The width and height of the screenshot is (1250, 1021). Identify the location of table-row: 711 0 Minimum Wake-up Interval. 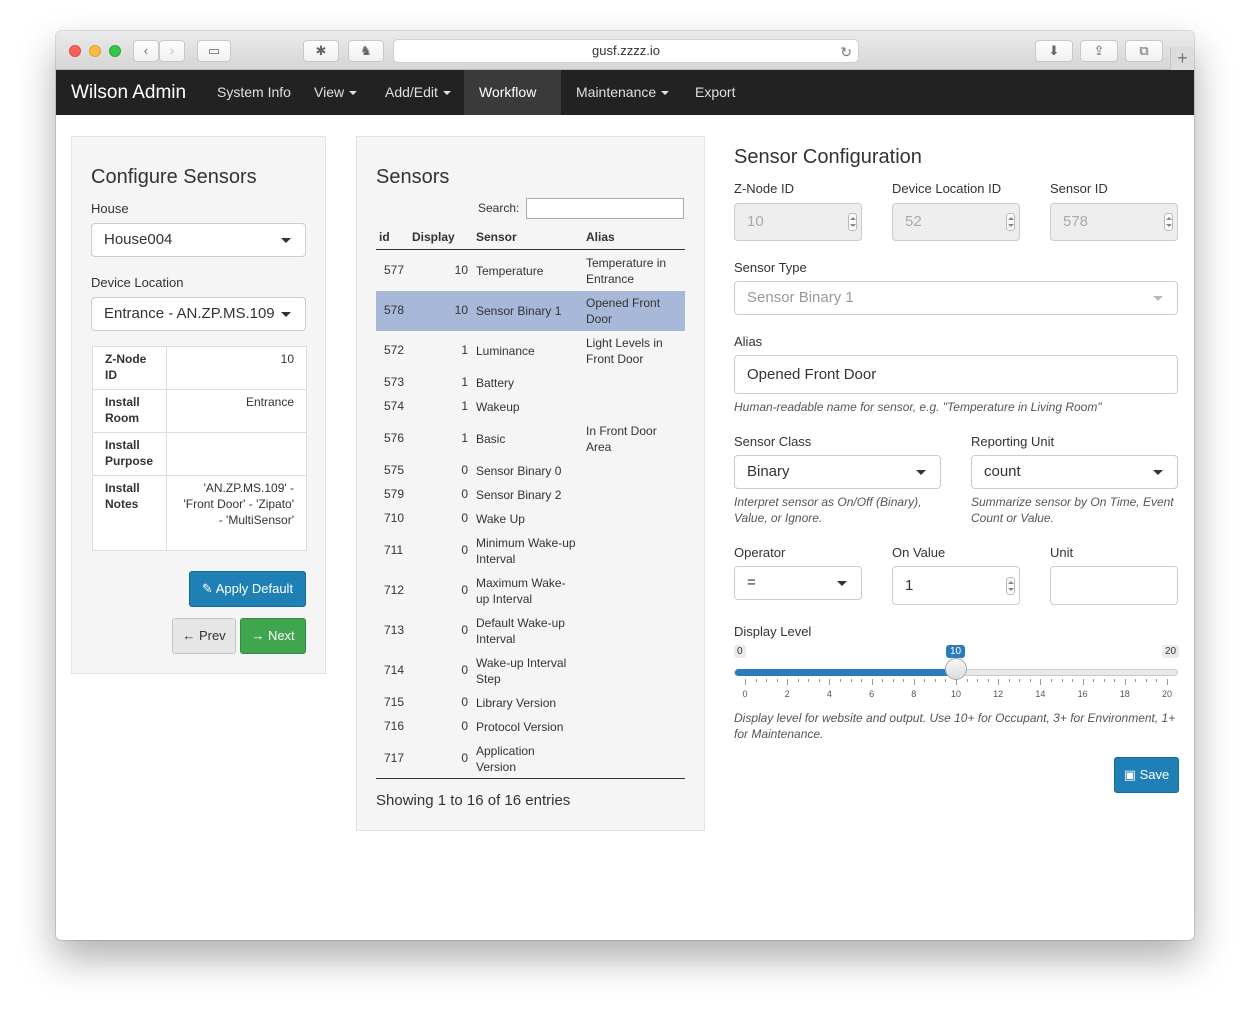
(530, 551).